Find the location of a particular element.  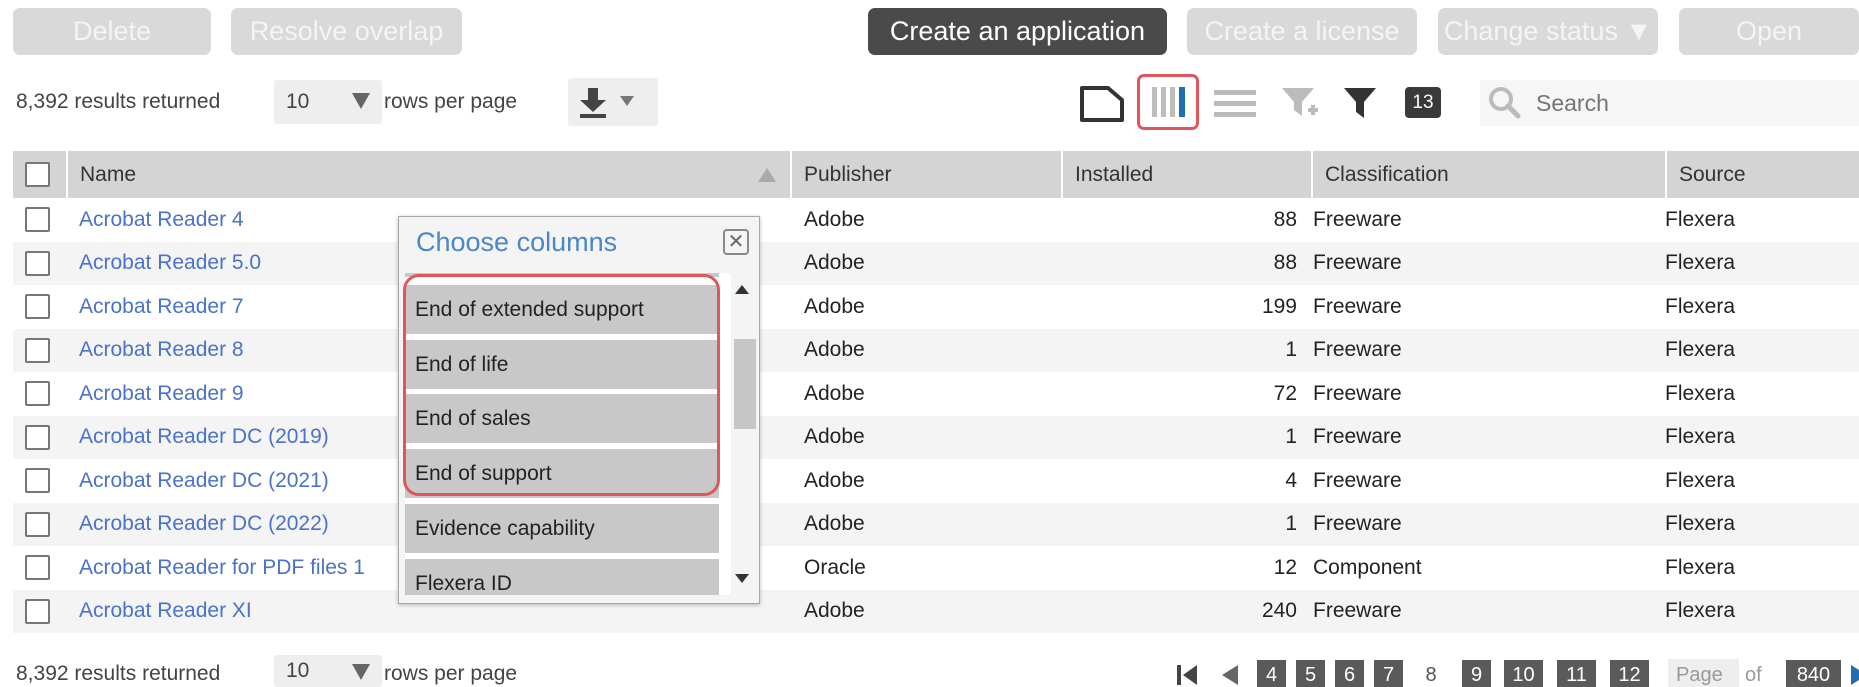

installed-cell: 1 is located at coordinates (1291, 524).